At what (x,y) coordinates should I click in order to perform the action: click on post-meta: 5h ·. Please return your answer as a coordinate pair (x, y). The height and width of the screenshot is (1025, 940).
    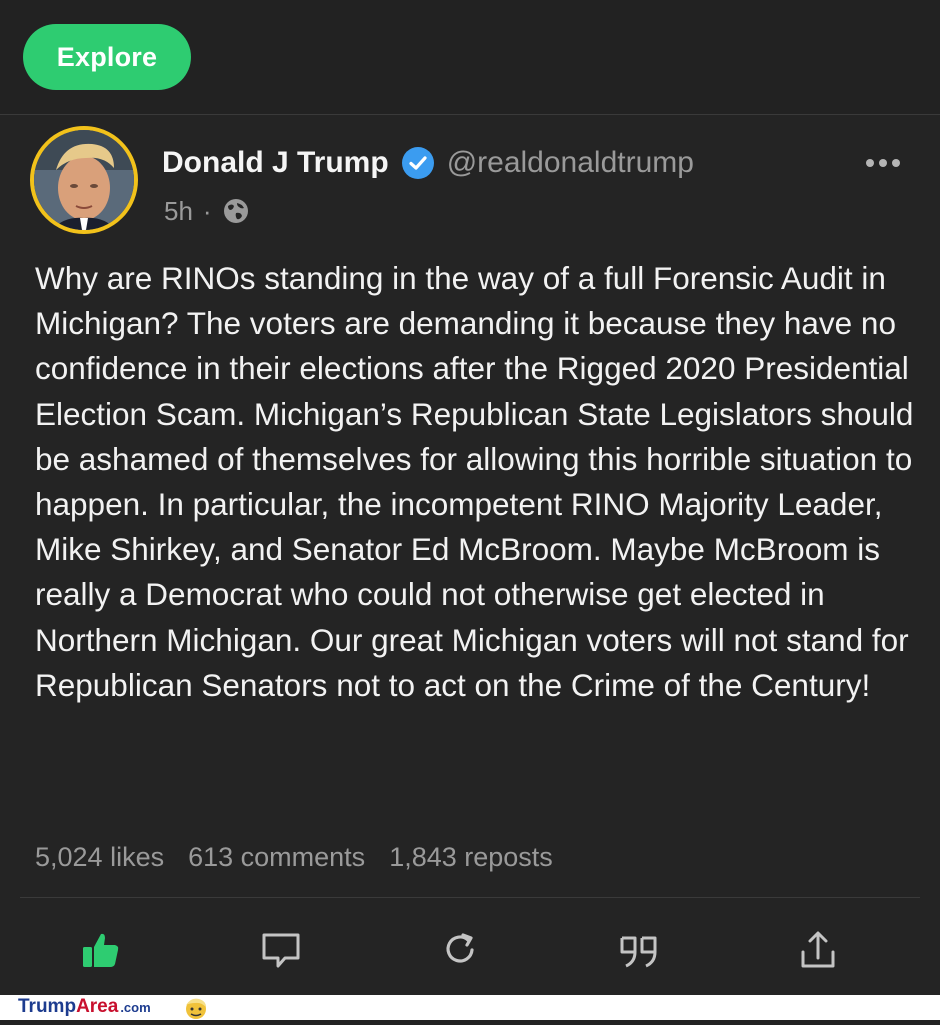
    Looking at the image, I should click on (207, 211).